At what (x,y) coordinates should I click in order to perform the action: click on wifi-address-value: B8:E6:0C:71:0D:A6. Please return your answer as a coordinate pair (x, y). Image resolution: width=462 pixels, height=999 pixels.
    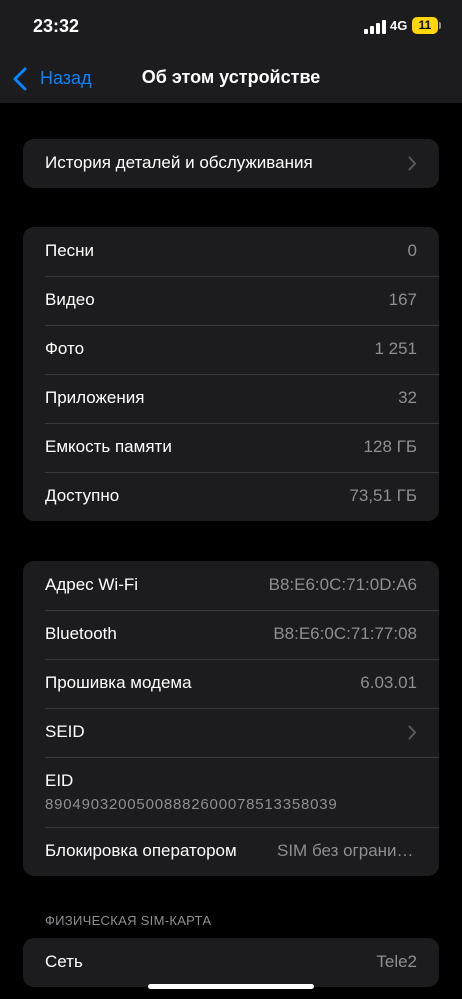
    Looking at the image, I should click on (342, 584).